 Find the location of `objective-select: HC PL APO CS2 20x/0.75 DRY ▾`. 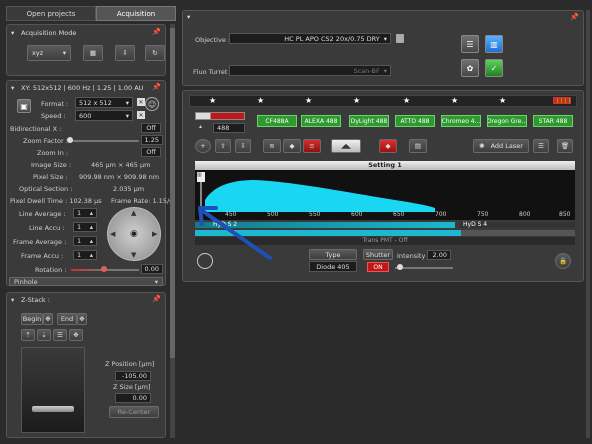

objective-select: HC PL APO CS2 20x/0.75 DRY ▾ is located at coordinates (310, 38).